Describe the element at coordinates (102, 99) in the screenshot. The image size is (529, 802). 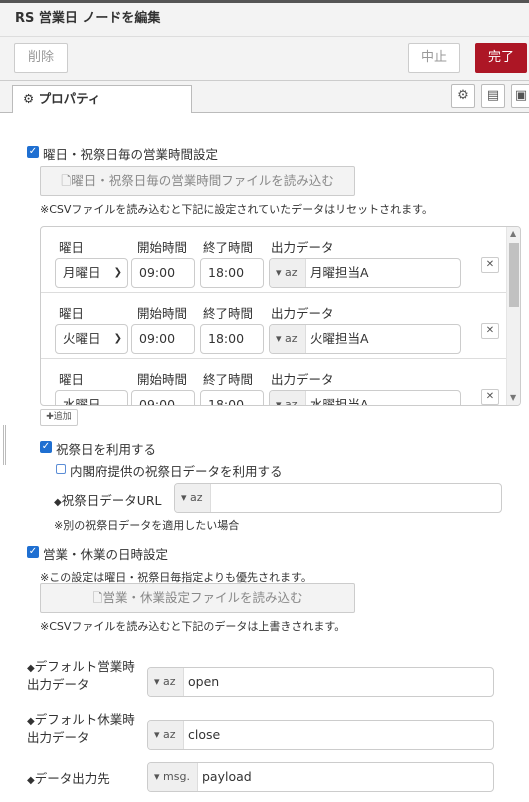
I see `tab-properties: ⚙ プロパティ` at that location.